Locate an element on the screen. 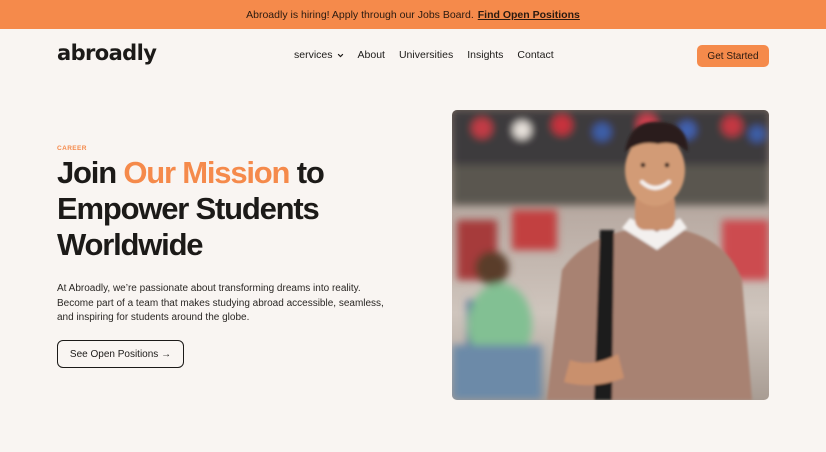 This screenshot has height=452, width=826. abroadly-logo: abroadly is located at coordinates (107, 53).